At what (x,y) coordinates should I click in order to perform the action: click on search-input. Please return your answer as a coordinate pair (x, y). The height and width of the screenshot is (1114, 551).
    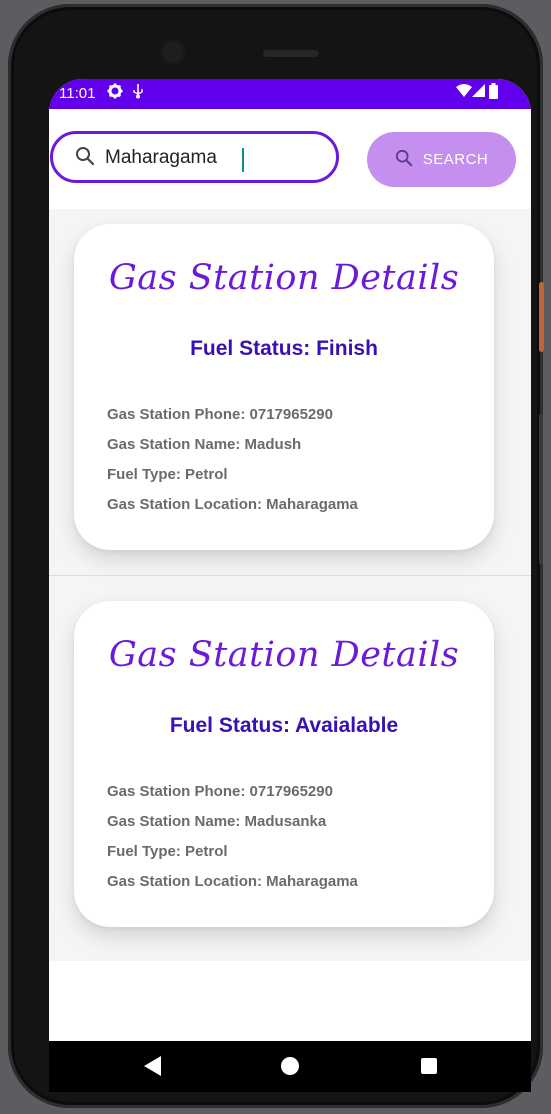
    Looking at the image, I should click on (215, 158).